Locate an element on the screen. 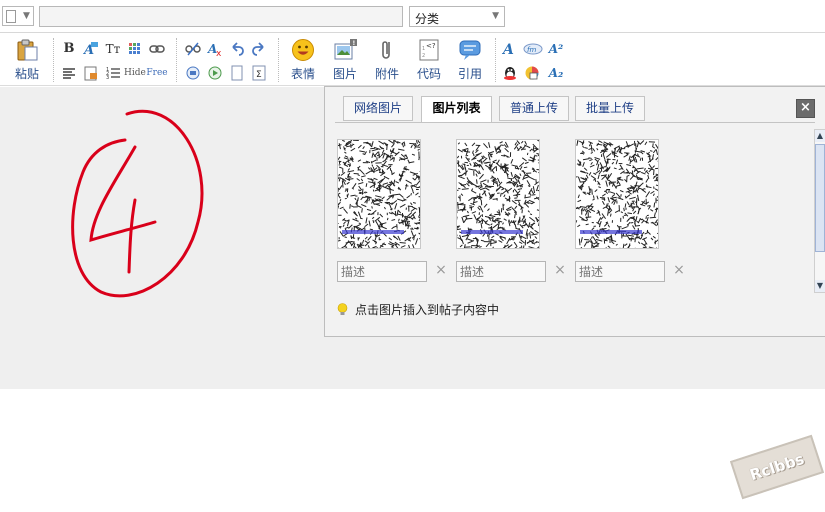  image-button: ! 图片 is located at coordinates (345, 60).